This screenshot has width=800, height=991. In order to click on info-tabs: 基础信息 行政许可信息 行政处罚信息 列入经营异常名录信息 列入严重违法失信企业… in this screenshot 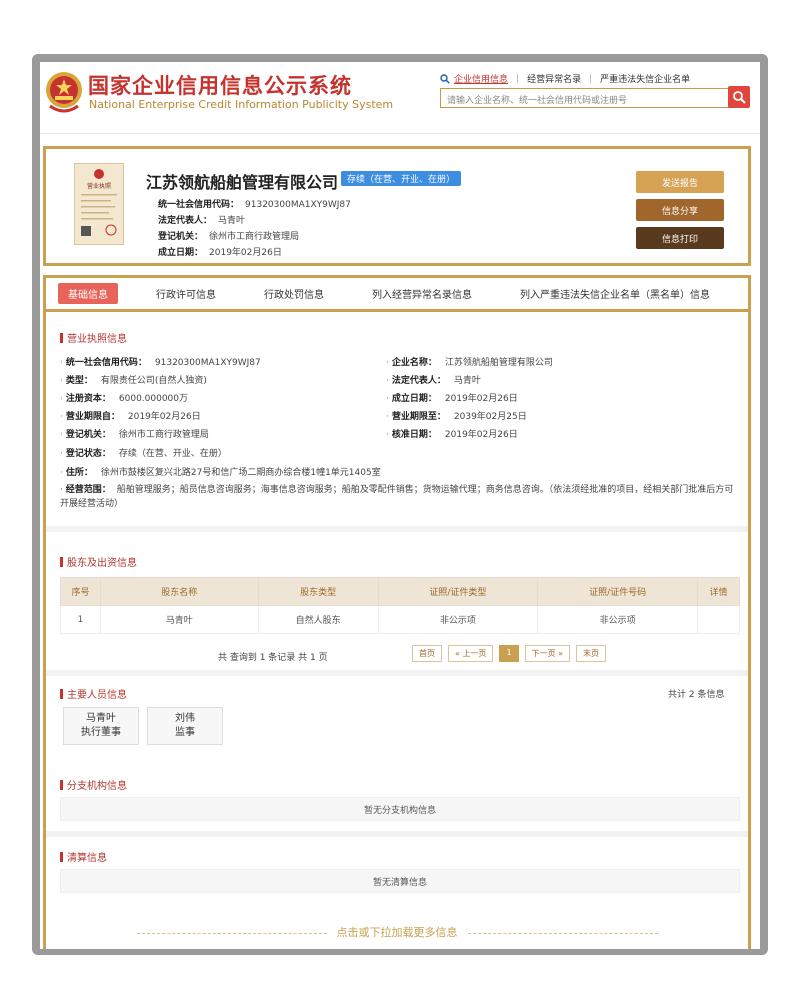, I will do `click(397, 295)`.